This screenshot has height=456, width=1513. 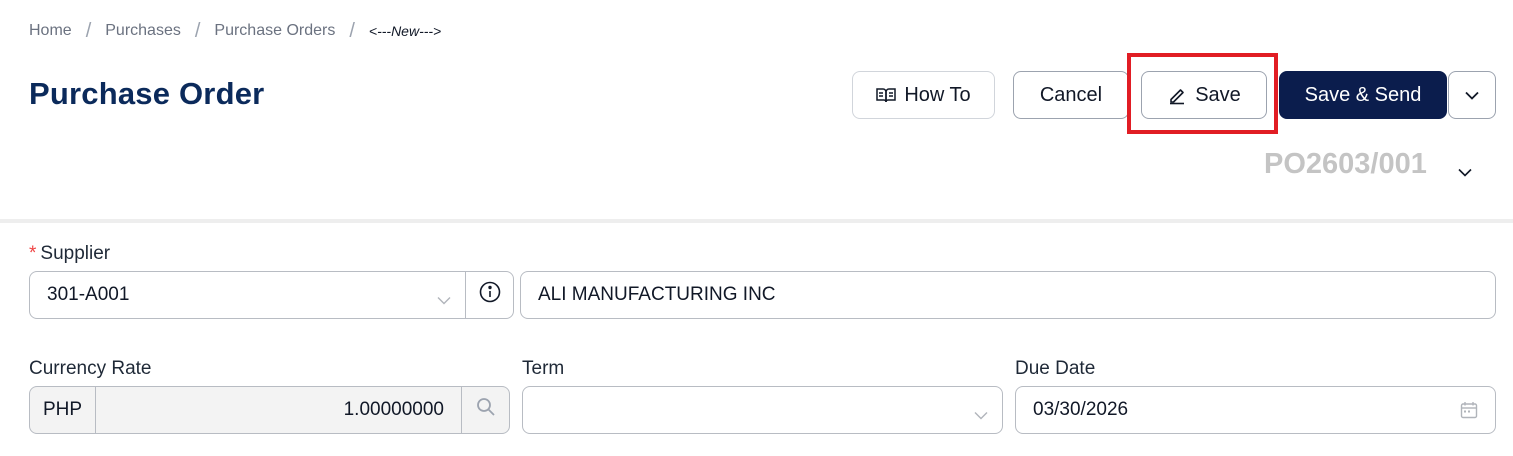 What do you see at coordinates (756, 221) in the screenshot?
I see `section-divider` at bounding box center [756, 221].